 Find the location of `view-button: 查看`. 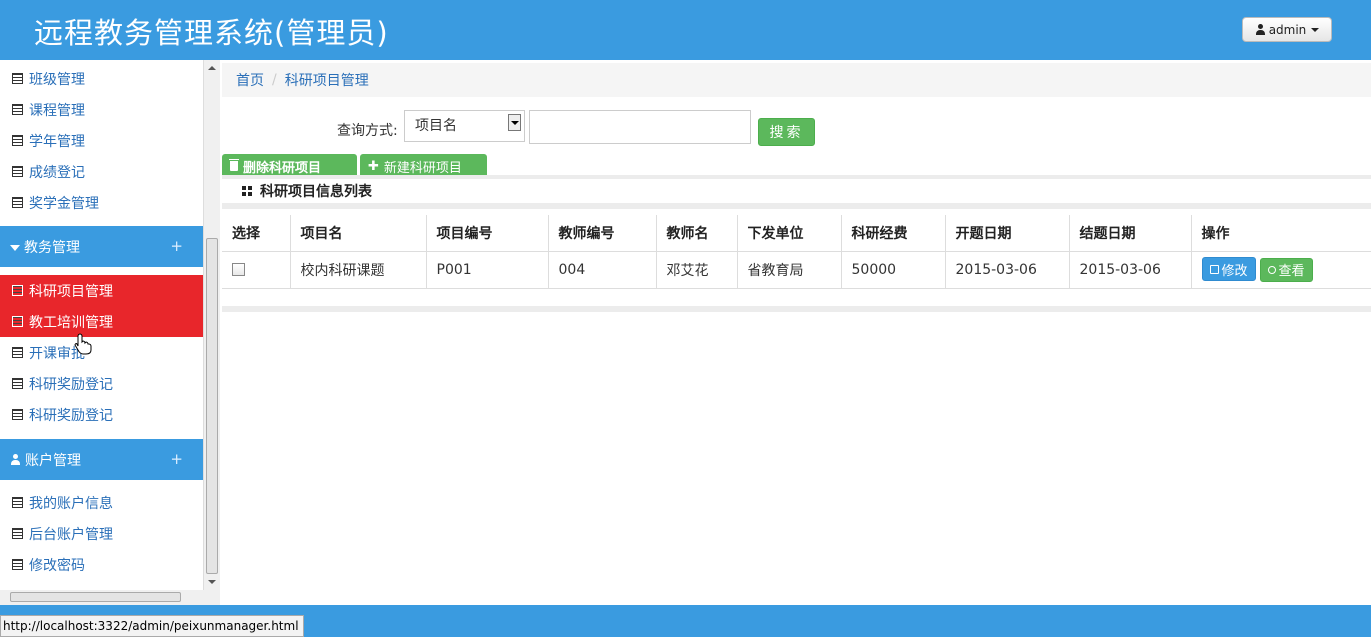

view-button: 查看 is located at coordinates (1286, 269).